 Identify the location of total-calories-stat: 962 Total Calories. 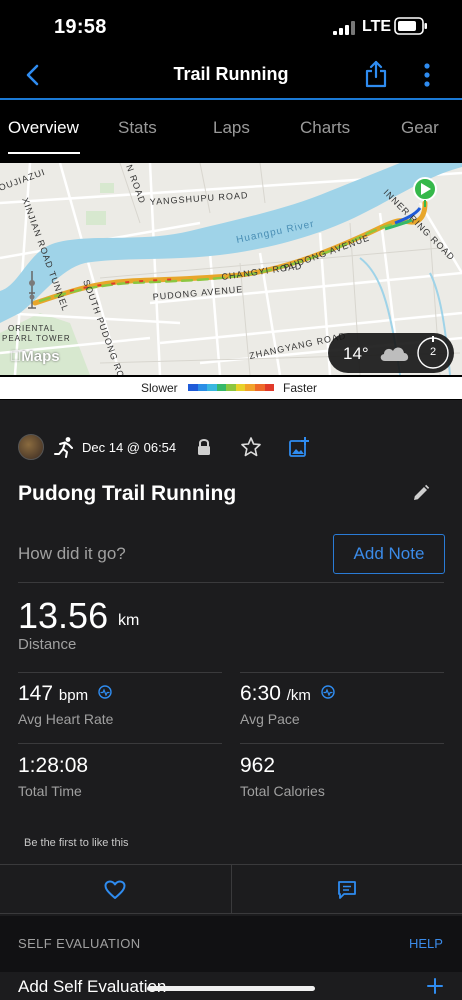
(282, 776).